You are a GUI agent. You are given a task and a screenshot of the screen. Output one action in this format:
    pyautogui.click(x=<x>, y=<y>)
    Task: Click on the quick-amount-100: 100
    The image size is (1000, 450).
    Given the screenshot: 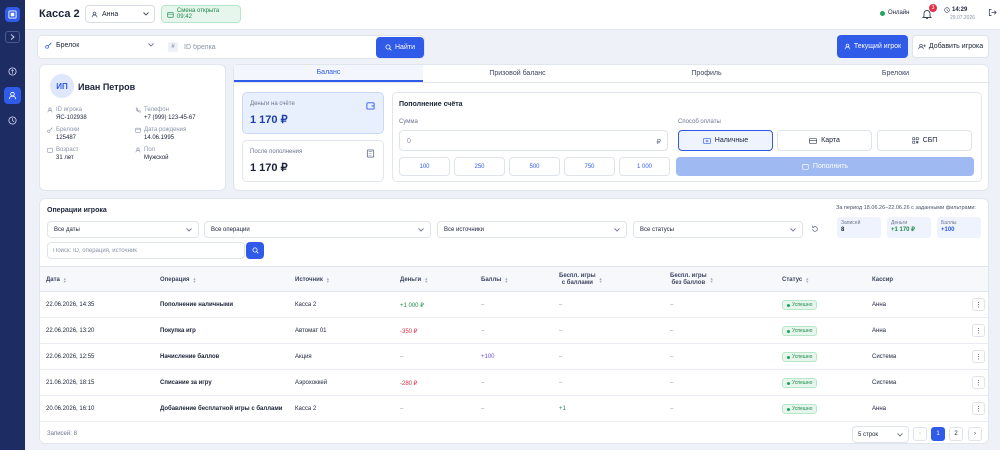 What is the action you would take?
    pyautogui.click(x=424, y=166)
    